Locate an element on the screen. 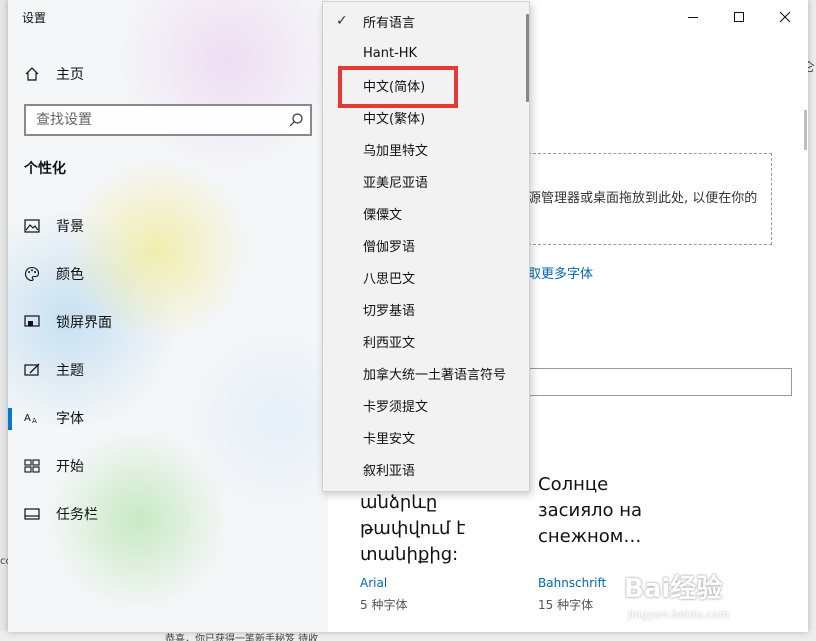 The image size is (816, 641). section-title: 个性化 is located at coordinates (45, 169).